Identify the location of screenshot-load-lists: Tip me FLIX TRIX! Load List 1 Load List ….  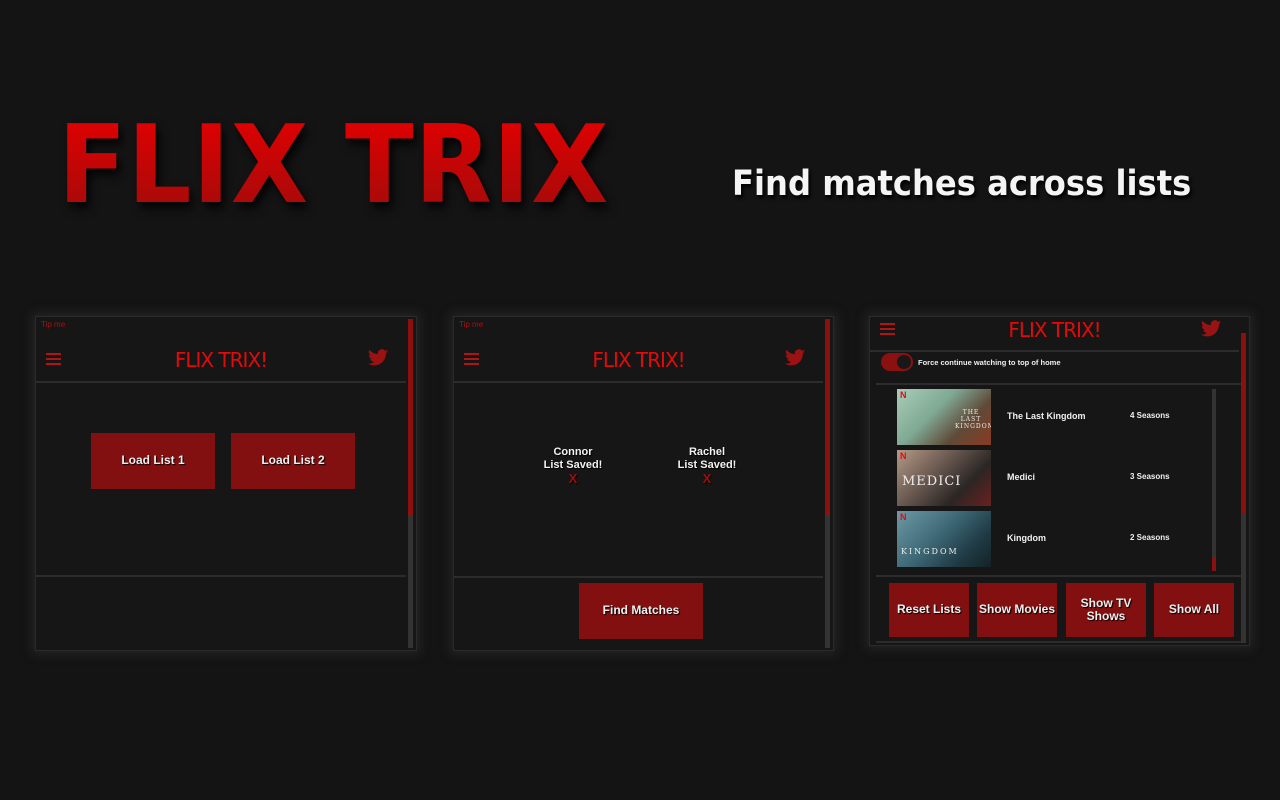
(226, 483).